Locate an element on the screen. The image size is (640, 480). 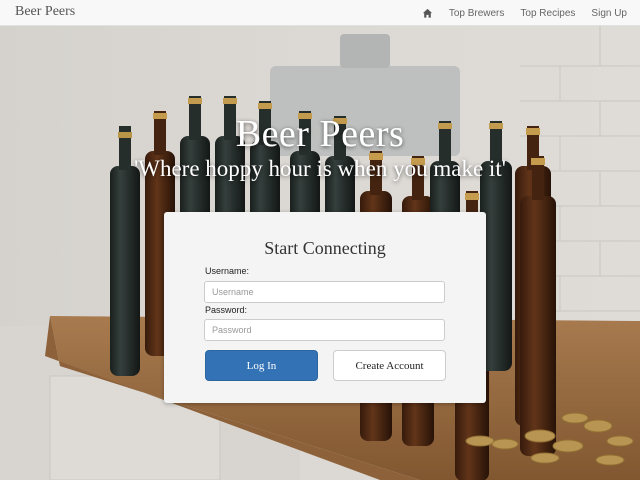
password-label: Password: is located at coordinates (226, 310).